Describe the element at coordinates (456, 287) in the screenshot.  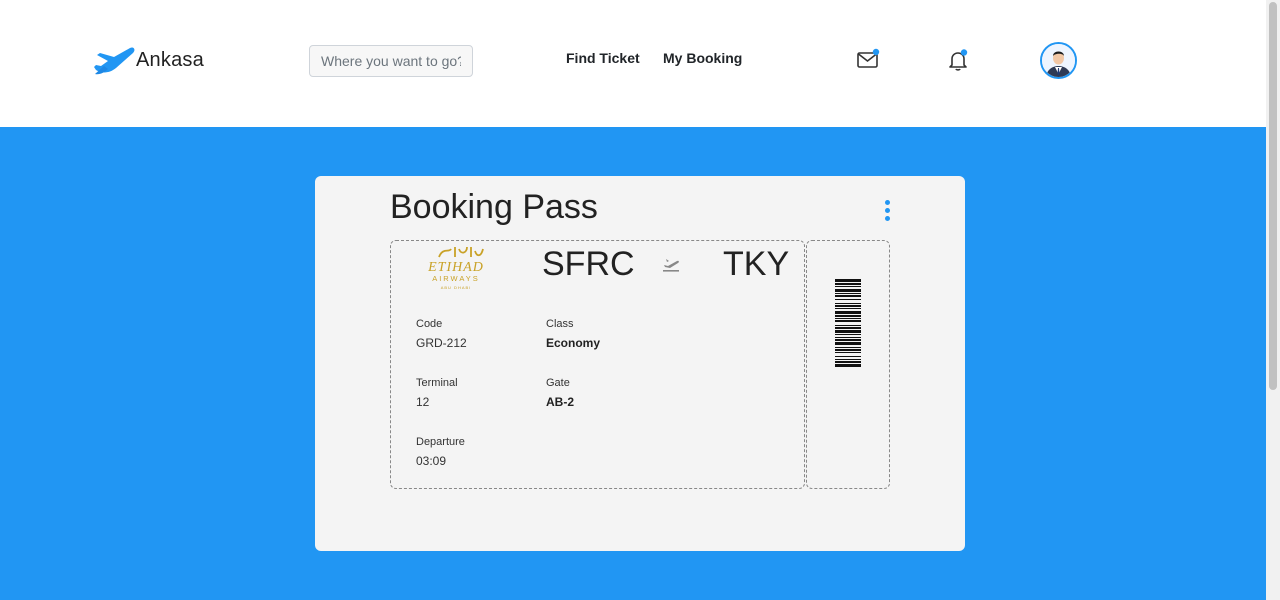
I see `svg-text: ABU DHABI` at that location.